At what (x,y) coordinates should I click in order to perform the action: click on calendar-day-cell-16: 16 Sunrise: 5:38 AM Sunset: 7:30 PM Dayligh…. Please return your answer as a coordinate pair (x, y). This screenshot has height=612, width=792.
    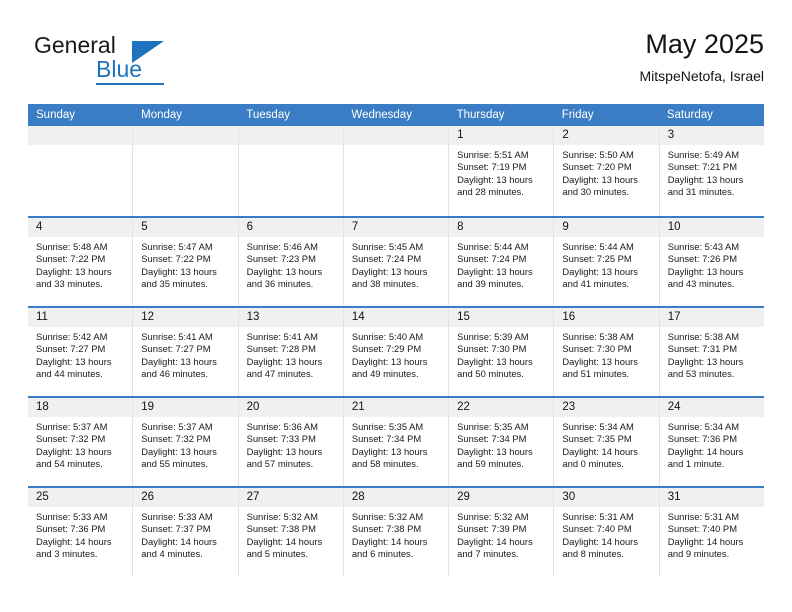
    Looking at the image, I should click on (607, 352).